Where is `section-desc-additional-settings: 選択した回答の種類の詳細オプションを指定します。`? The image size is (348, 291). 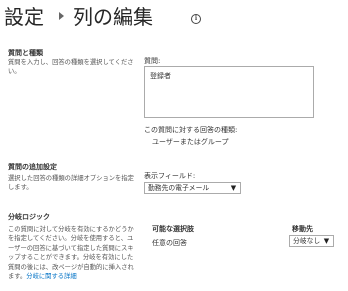 section-desc-additional-settings: 選択した回答の種類の詳細オプションを指定します。 is located at coordinates (71, 183).